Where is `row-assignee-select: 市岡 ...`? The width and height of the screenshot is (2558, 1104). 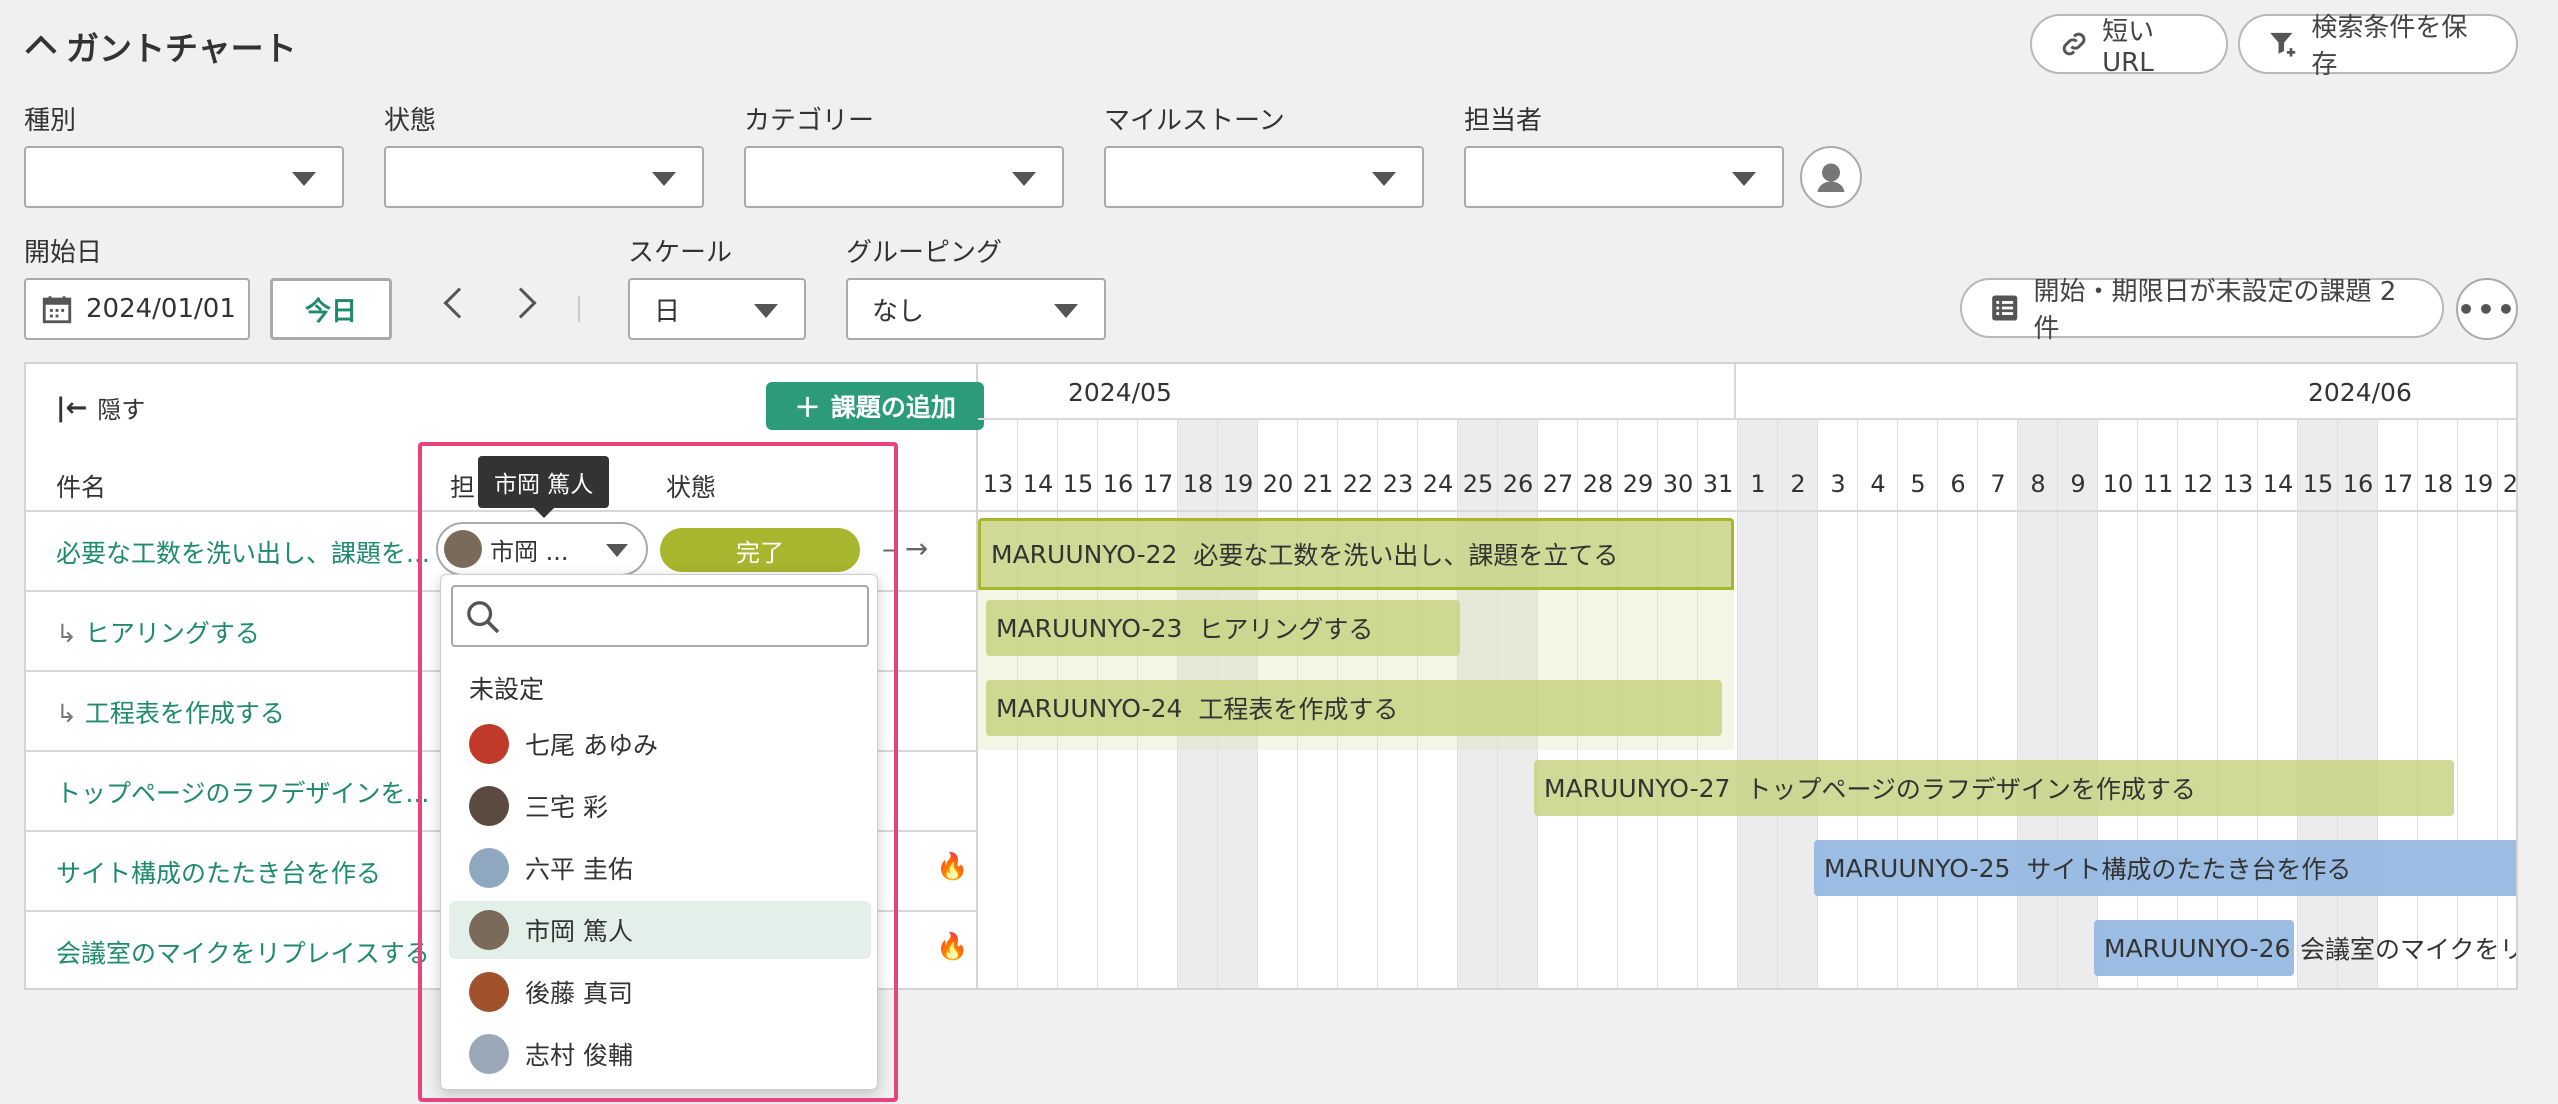
row-assignee-select: 市岡 ... is located at coordinates (542, 549).